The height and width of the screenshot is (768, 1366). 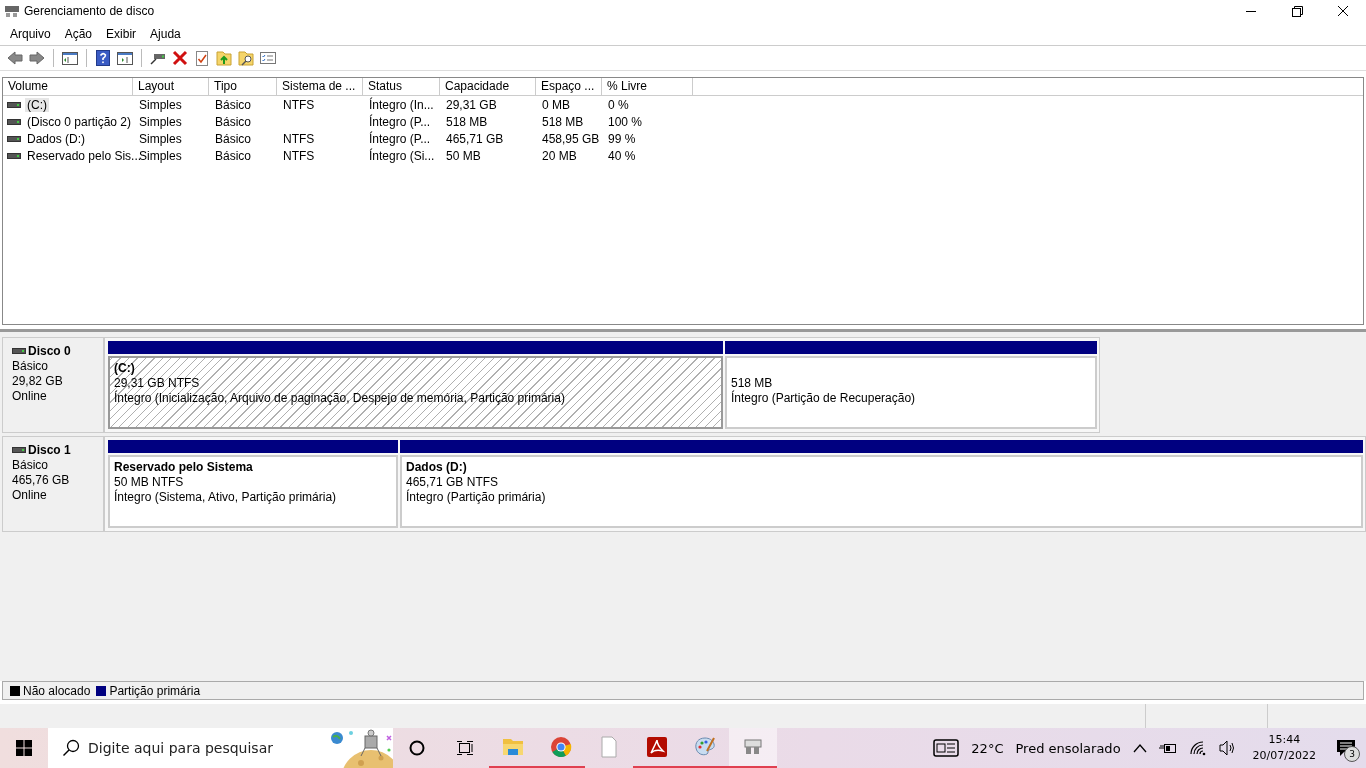 What do you see at coordinates (89, 11) in the screenshot?
I see `window-title: Gerenciamento de disco` at bounding box center [89, 11].